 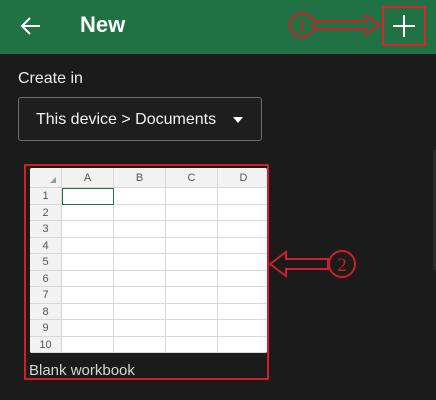 I want to click on location-dropdown: This device > Documents, so click(x=140, y=119).